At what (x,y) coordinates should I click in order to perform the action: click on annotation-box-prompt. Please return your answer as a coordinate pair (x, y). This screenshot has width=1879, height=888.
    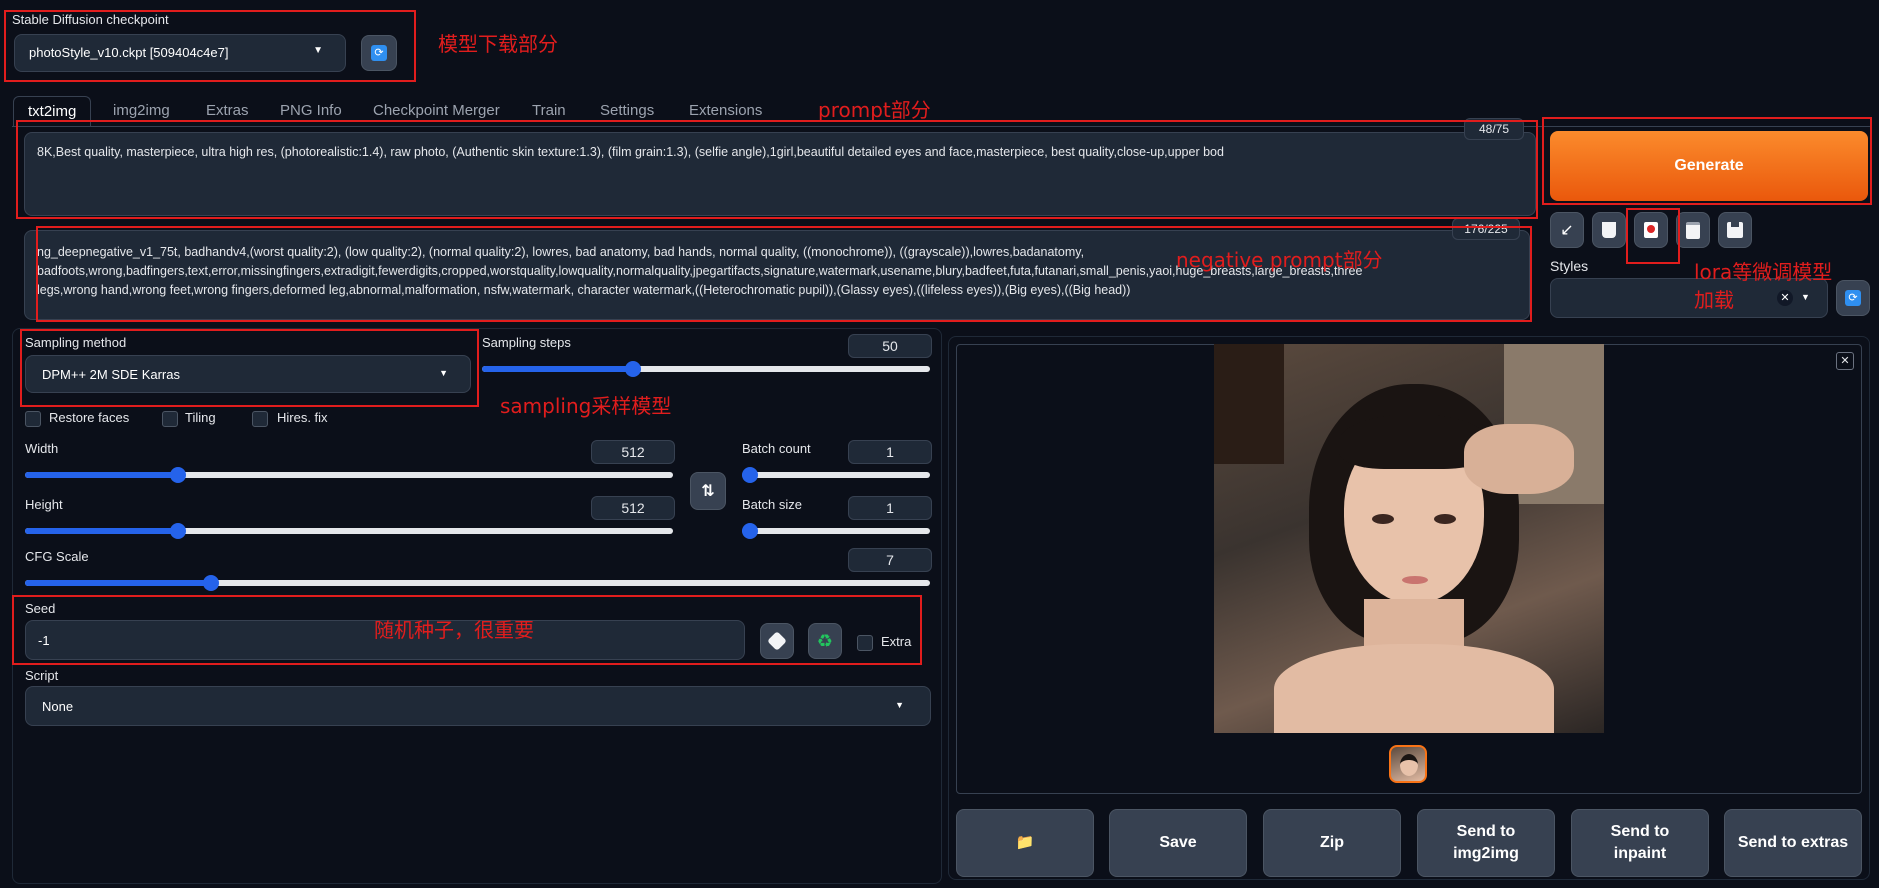
    Looking at the image, I should click on (777, 169).